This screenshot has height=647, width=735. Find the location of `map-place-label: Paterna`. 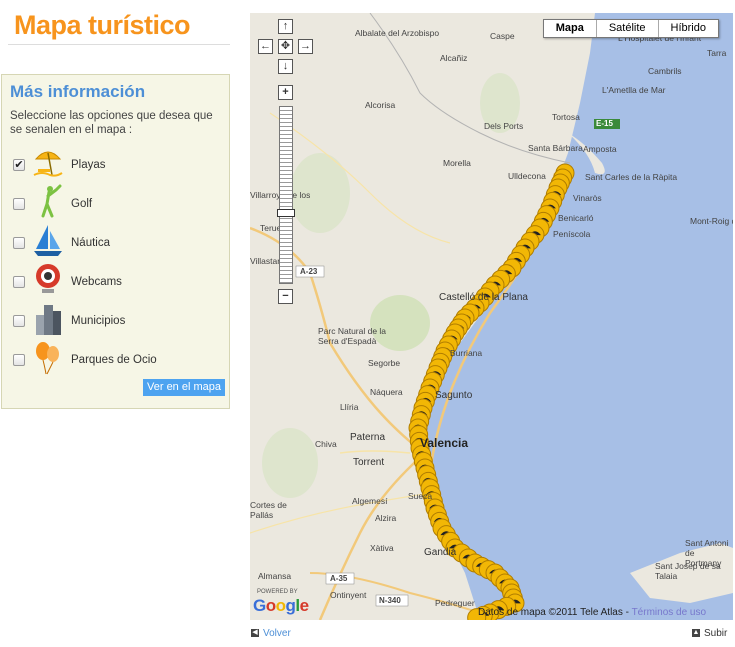

map-place-label: Paterna is located at coordinates (368, 437).